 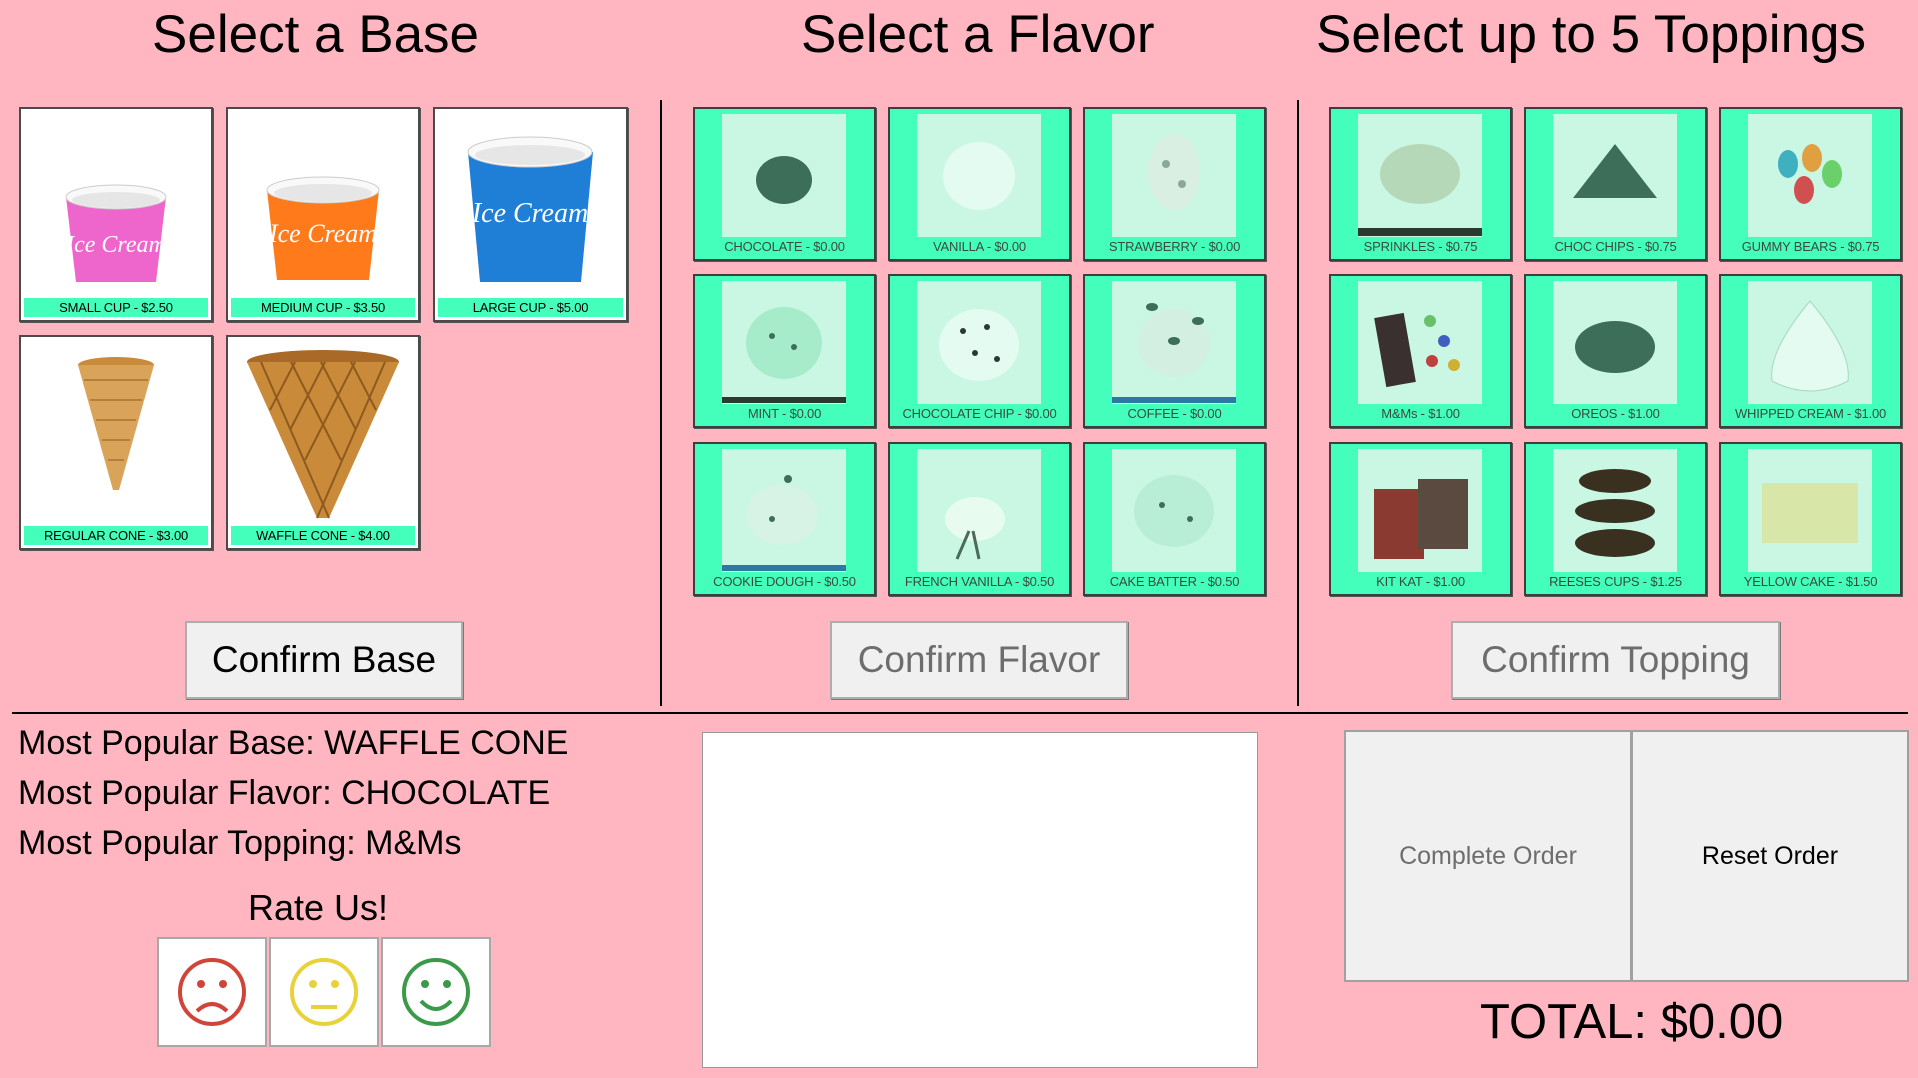 I want to click on topping-option-label: CHOC CHIPS - $0.75, so click(x=1615, y=246).